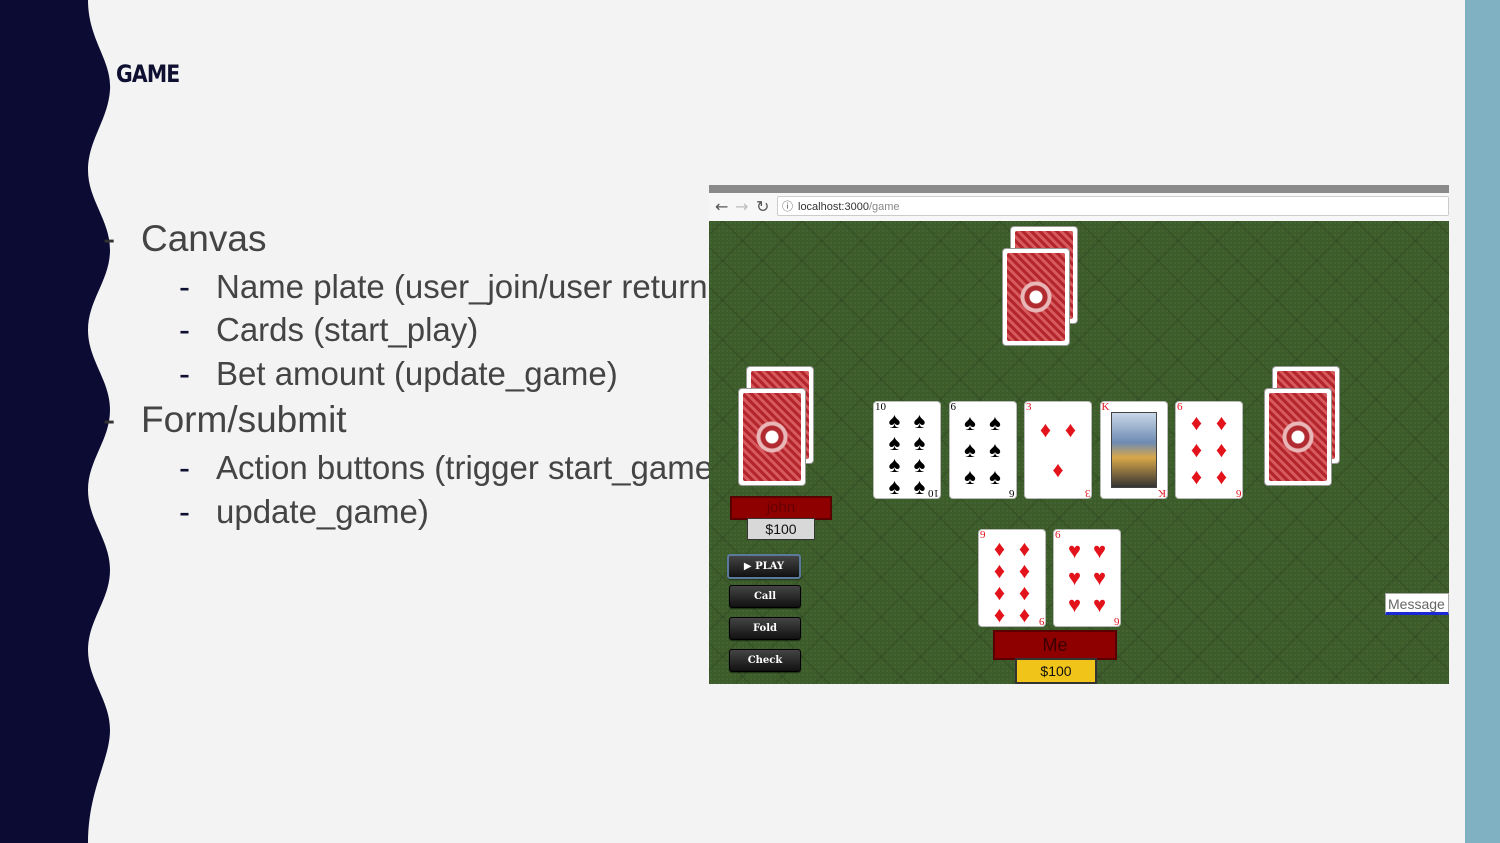 This screenshot has height=843, width=1500. I want to click on card-rank-bottom: 3, so click(1087, 492).